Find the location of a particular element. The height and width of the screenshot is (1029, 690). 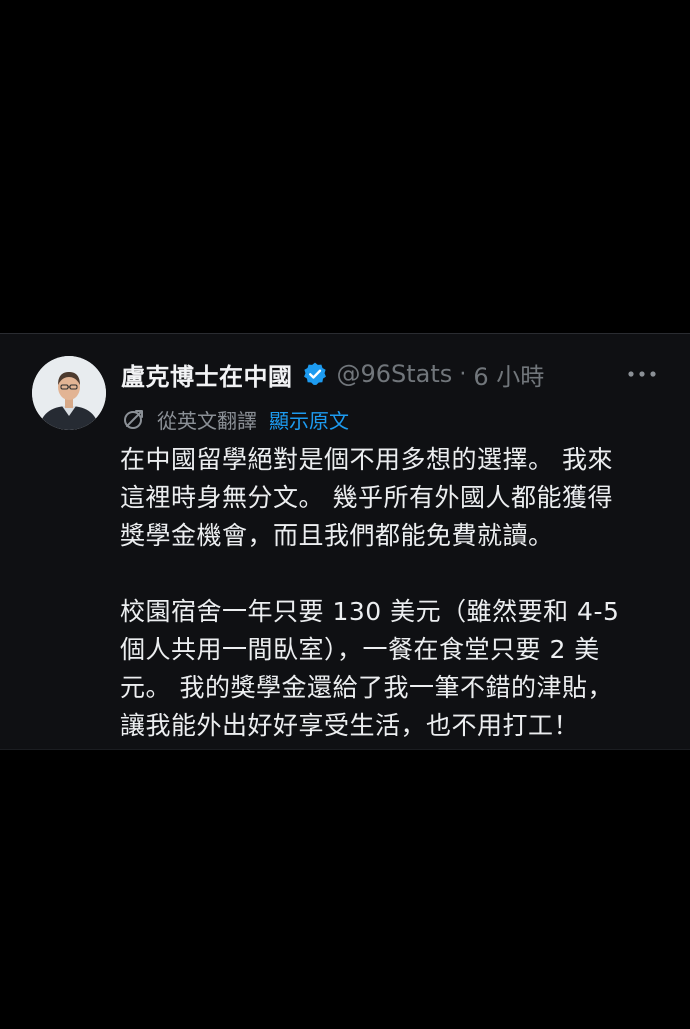

tweet-text-line: 元。 我的獎學金還給了我一筆不錯的津貼， is located at coordinates (366, 687).